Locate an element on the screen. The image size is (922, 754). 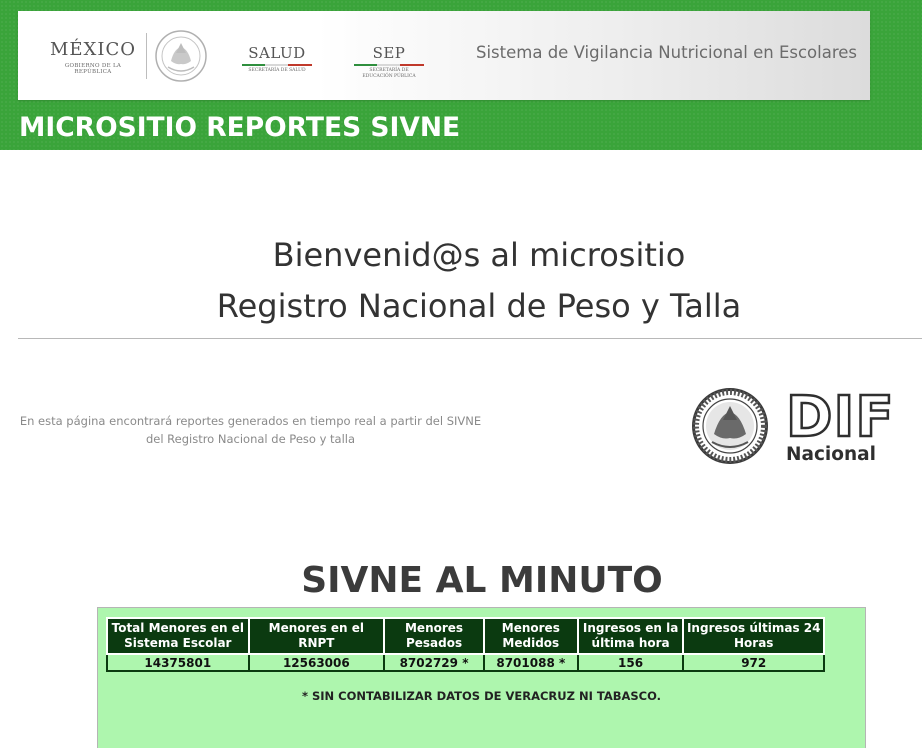
table-cell: 8702729 * is located at coordinates (434, 662).